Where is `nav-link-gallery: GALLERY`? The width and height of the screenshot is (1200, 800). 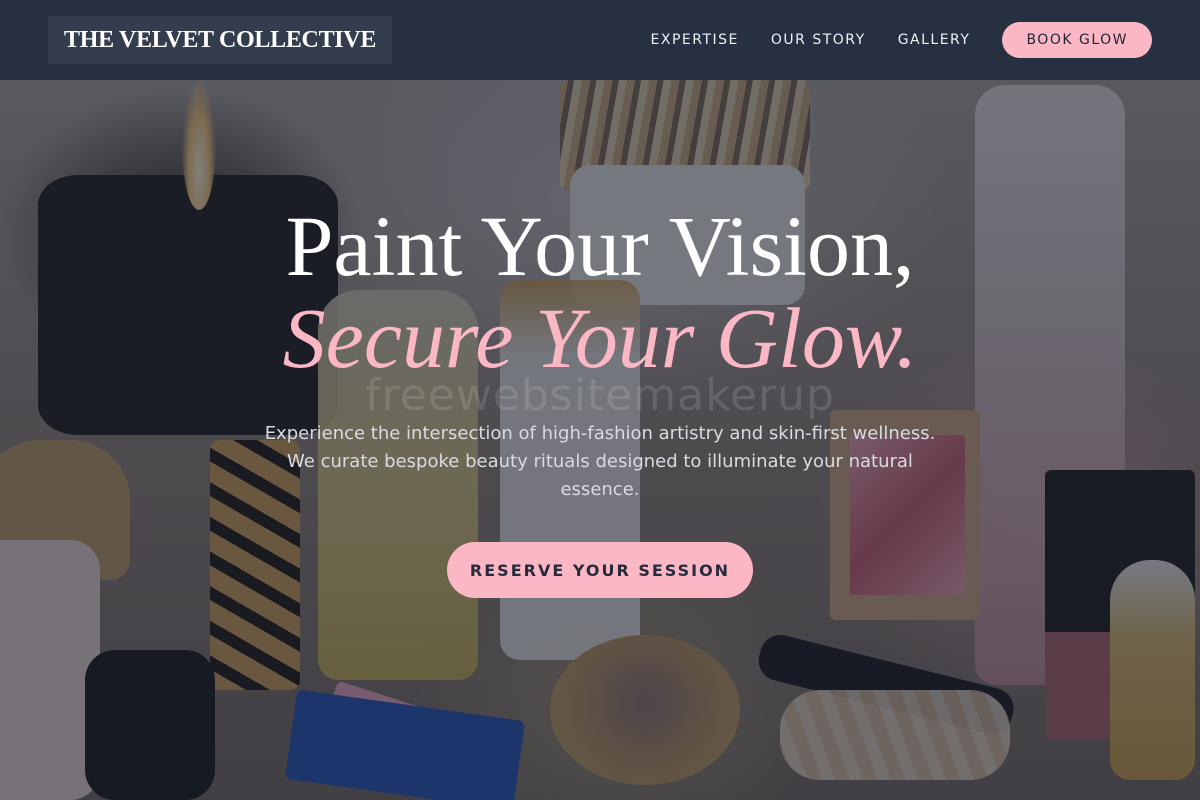 nav-link-gallery: GALLERY is located at coordinates (934, 40).